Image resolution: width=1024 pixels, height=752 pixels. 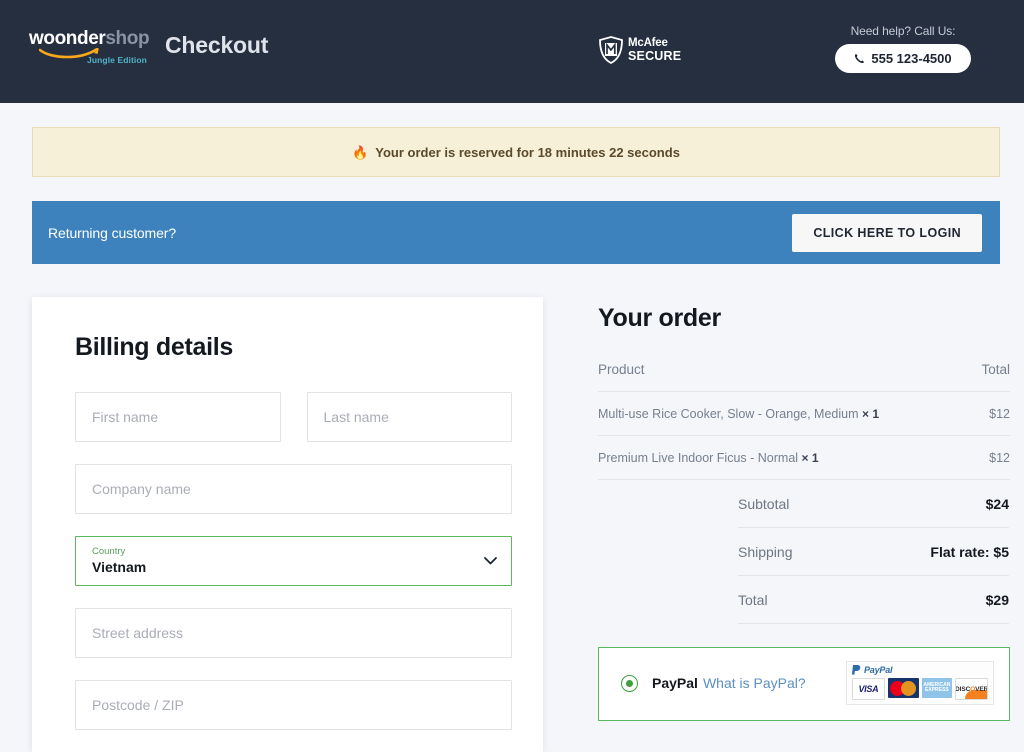 I want to click on name-field-row: First name Last name, so click(x=293, y=417).